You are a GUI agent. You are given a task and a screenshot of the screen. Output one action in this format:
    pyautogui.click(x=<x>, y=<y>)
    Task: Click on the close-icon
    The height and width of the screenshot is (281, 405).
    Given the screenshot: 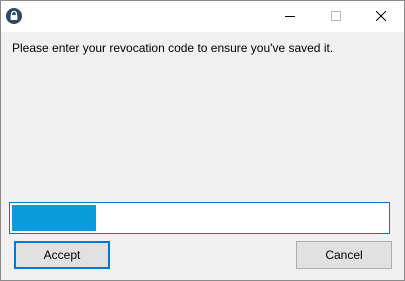 What is the action you would take?
    pyautogui.click(x=381, y=17)
    